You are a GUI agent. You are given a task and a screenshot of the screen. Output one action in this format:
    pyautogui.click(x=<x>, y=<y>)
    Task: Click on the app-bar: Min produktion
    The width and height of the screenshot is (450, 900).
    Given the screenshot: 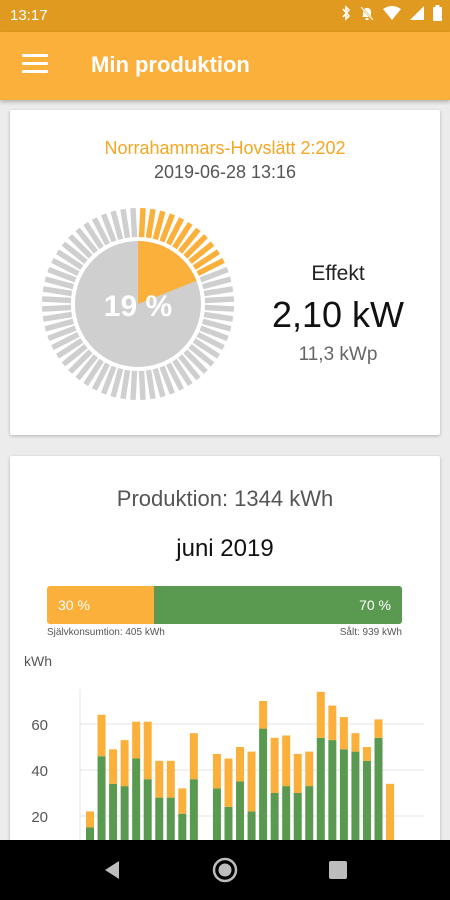 What is the action you would take?
    pyautogui.click(x=225, y=66)
    